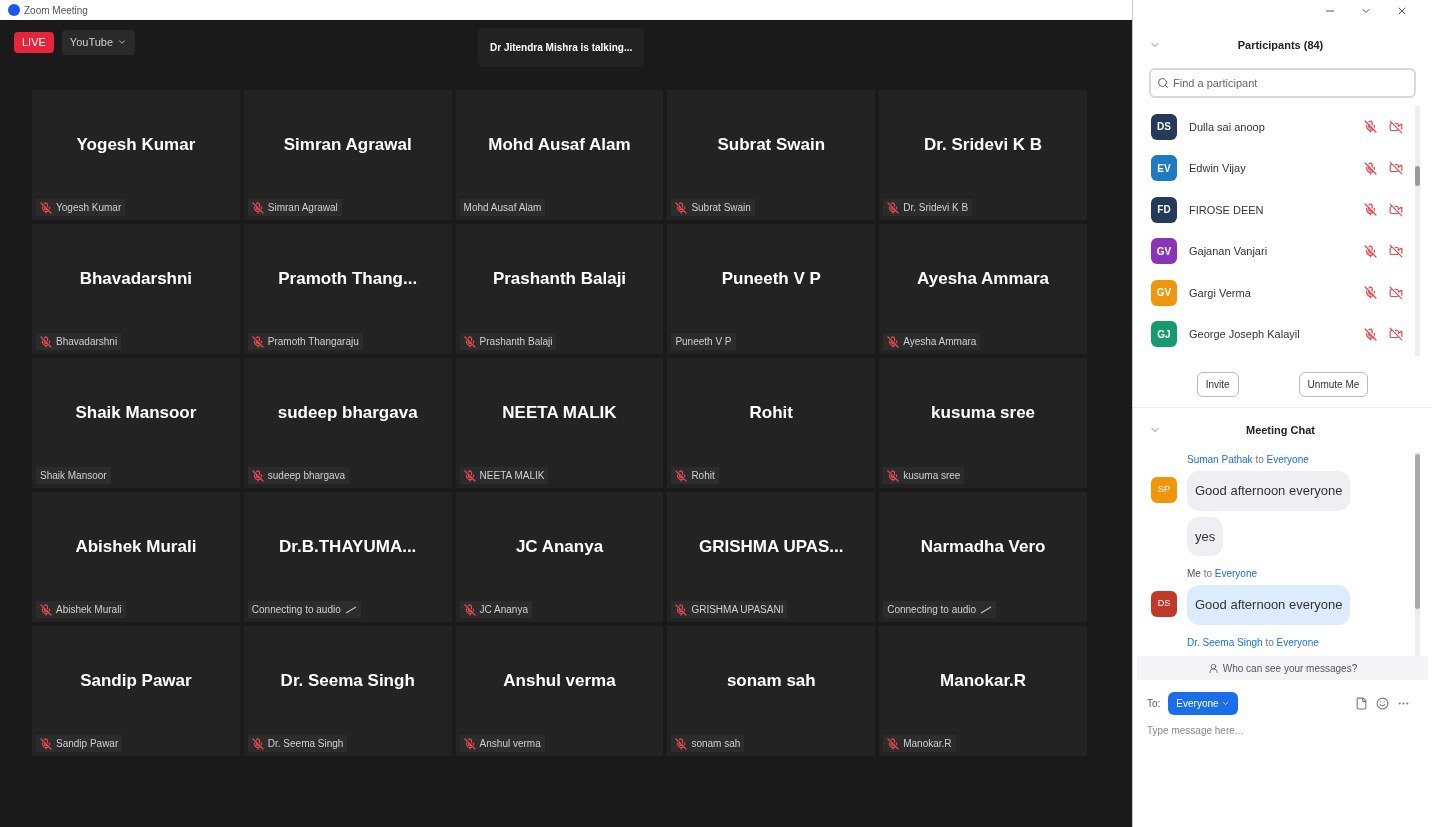 The height and width of the screenshot is (827, 1432). What do you see at coordinates (512, 476) in the screenshot?
I see `label-text: NEETA MALIK` at bounding box center [512, 476].